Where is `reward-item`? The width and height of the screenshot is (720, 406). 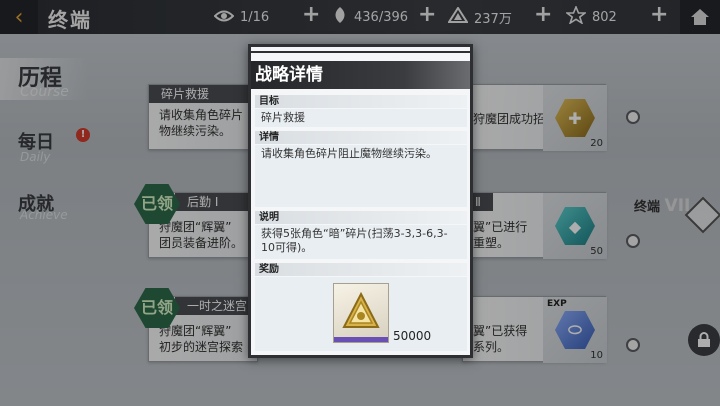
reward-item is located at coordinates (361, 313).